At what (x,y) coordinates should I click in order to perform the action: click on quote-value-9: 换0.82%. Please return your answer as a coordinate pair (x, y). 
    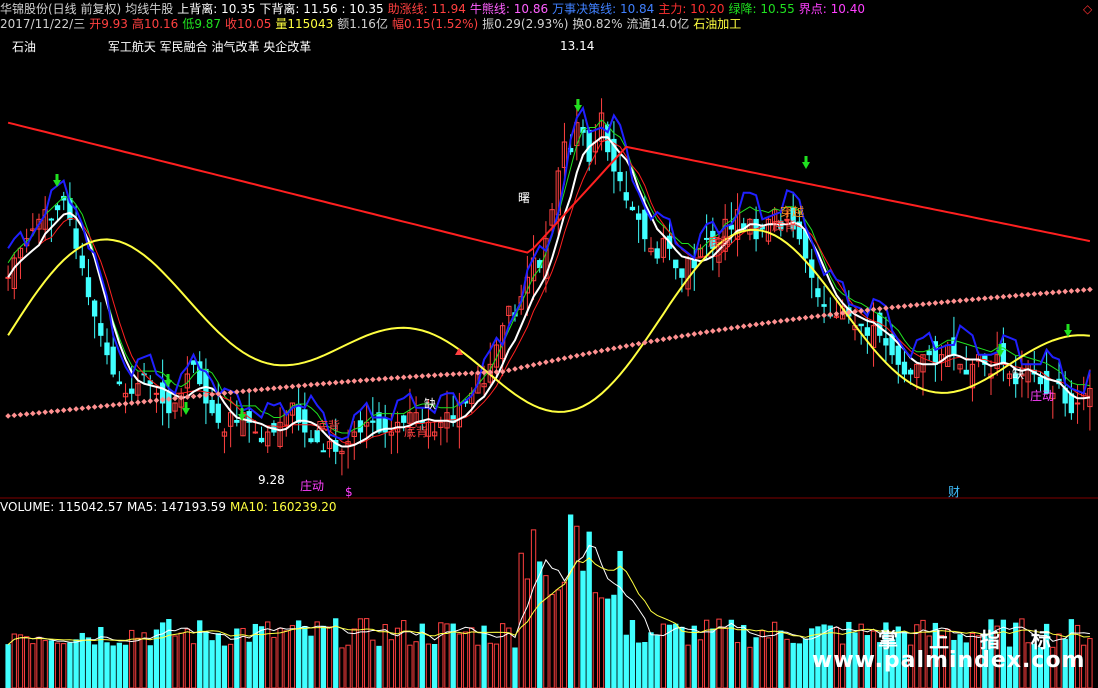
    Looking at the image, I should click on (597, 24).